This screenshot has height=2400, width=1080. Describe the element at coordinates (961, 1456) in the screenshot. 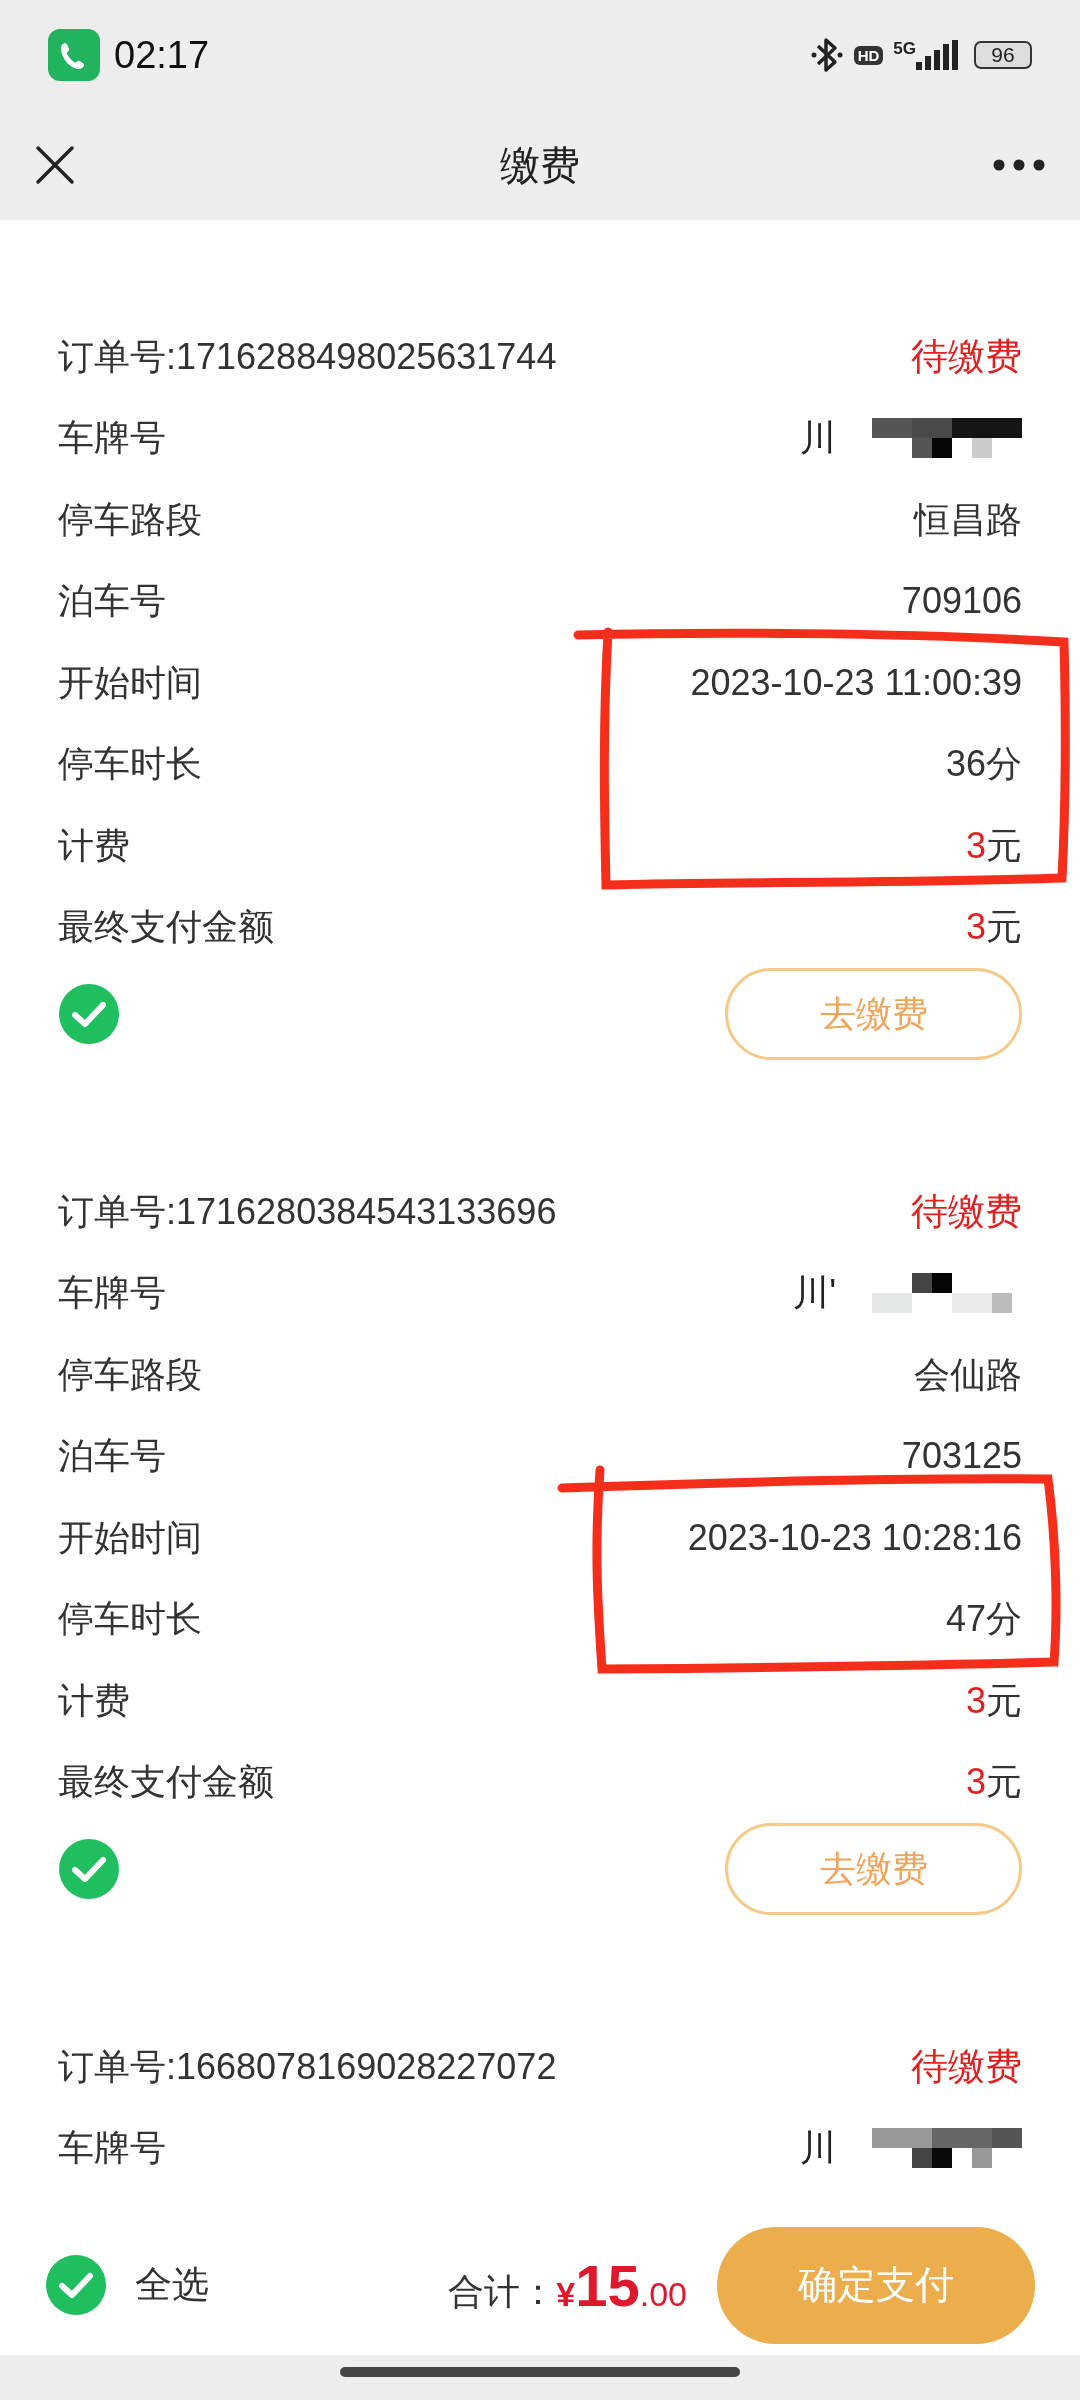

I see `field-value: 703125` at that location.